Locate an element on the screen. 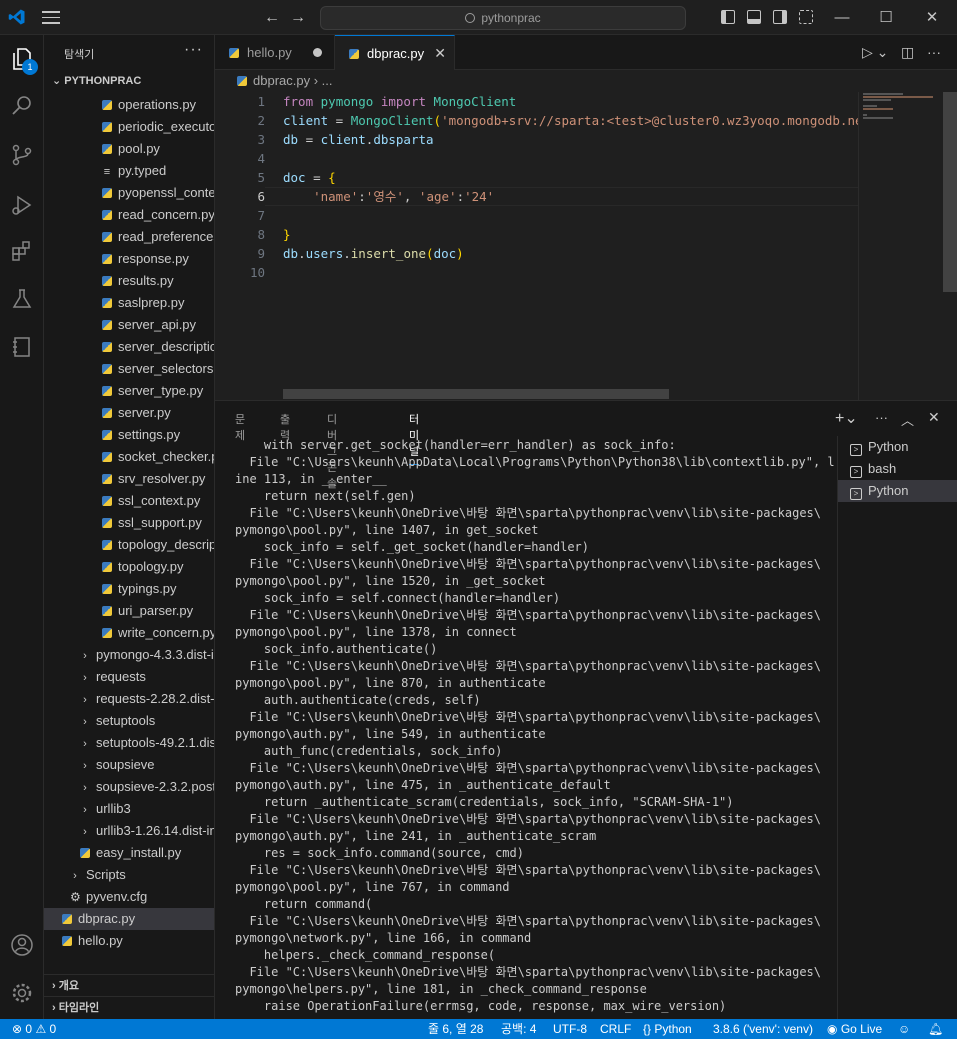  tree-item: uri_parser.py is located at coordinates (129, 611).